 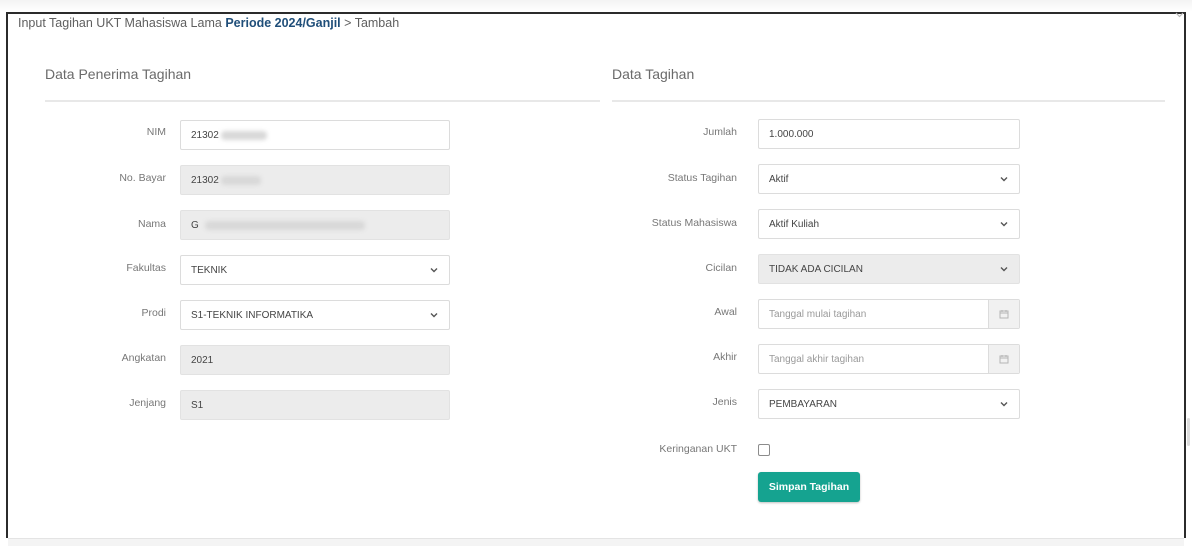 What do you see at coordinates (721, 268) in the screenshot?
I see `cicilan-label: Cicilan` at bounding box center [721, 268].